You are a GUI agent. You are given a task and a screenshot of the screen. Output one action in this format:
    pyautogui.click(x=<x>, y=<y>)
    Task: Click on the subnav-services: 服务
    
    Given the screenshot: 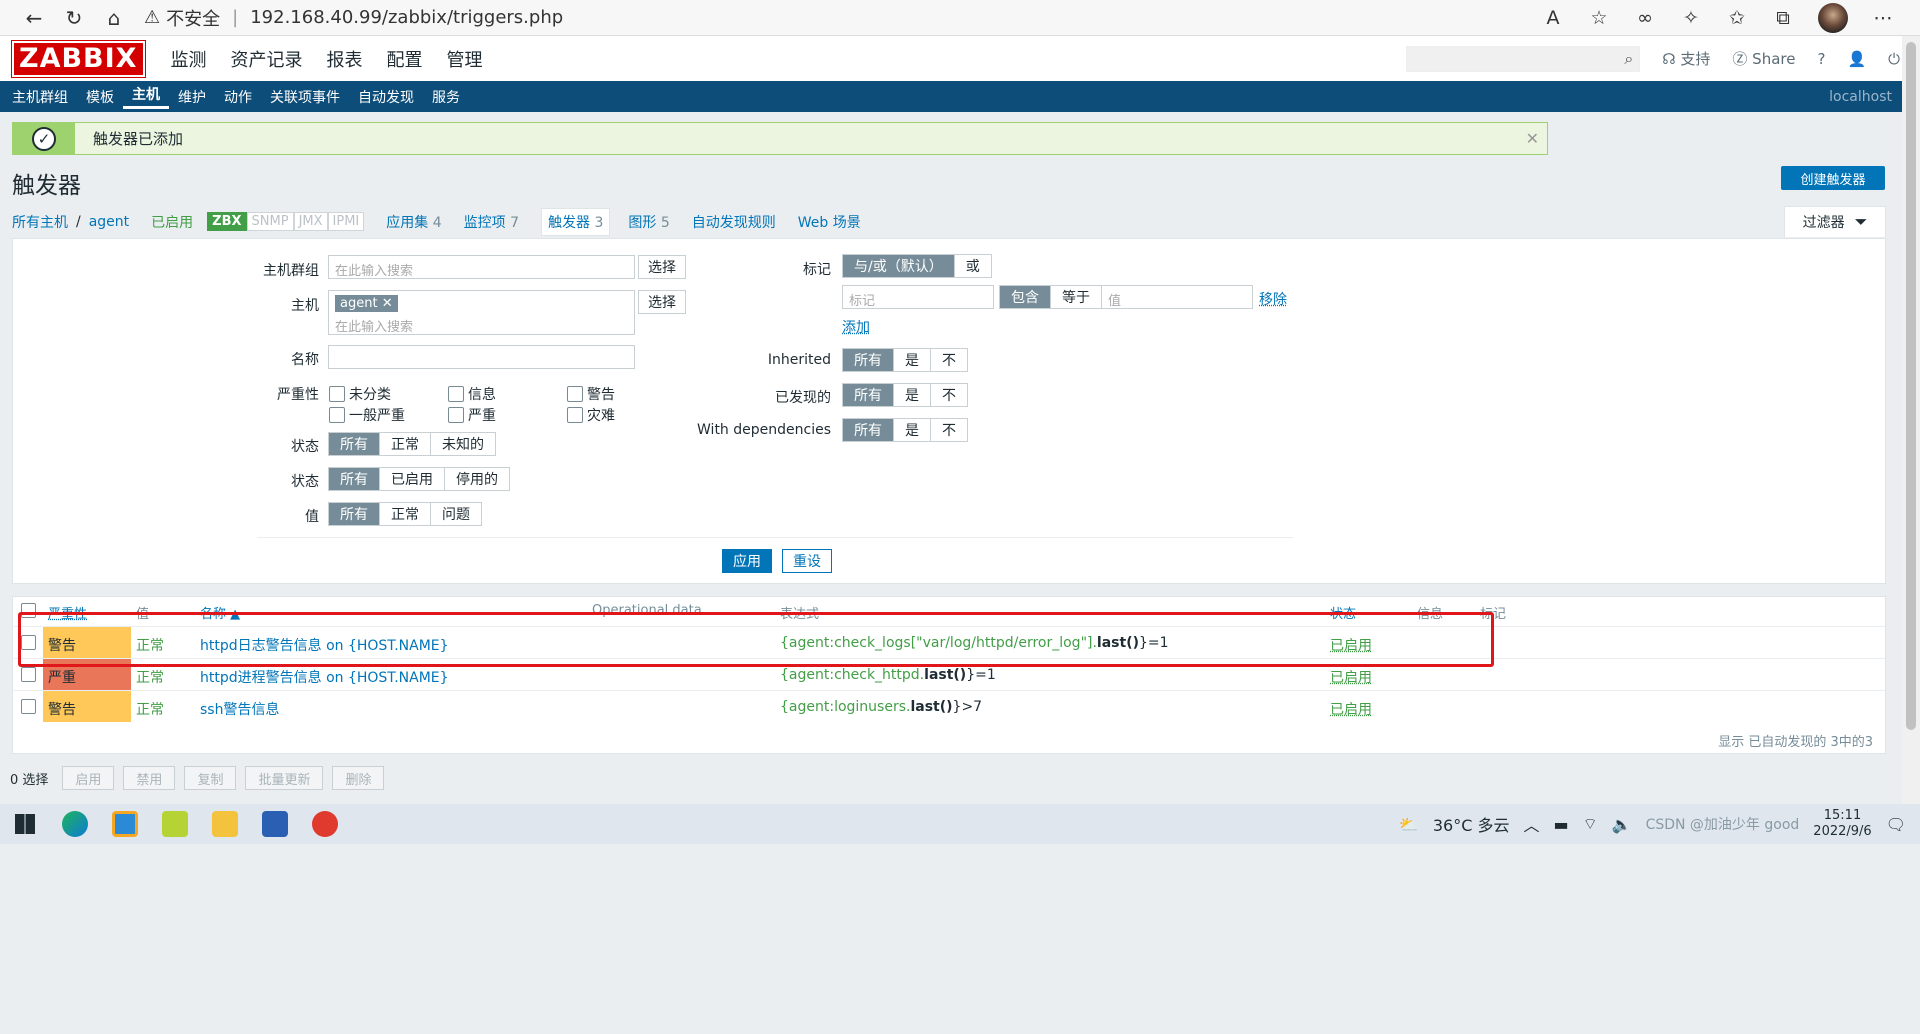 What is the action you would take?
    pyautogui.click(x=446, y=97)
    